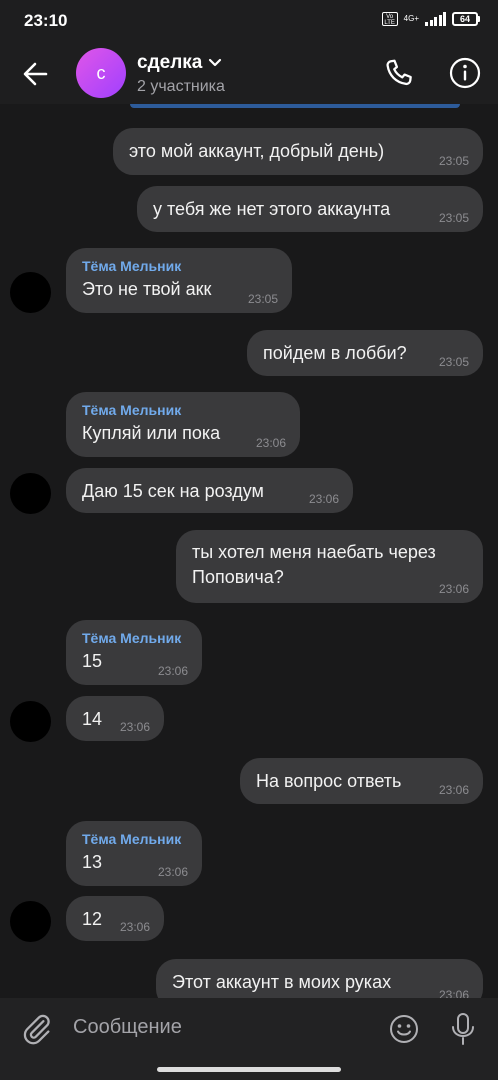 The width and height of the screenshot is (498, 1080). I want to click on message-incoming: Тёма Мельник Это не твой акк 23:05, so click(179, 280).